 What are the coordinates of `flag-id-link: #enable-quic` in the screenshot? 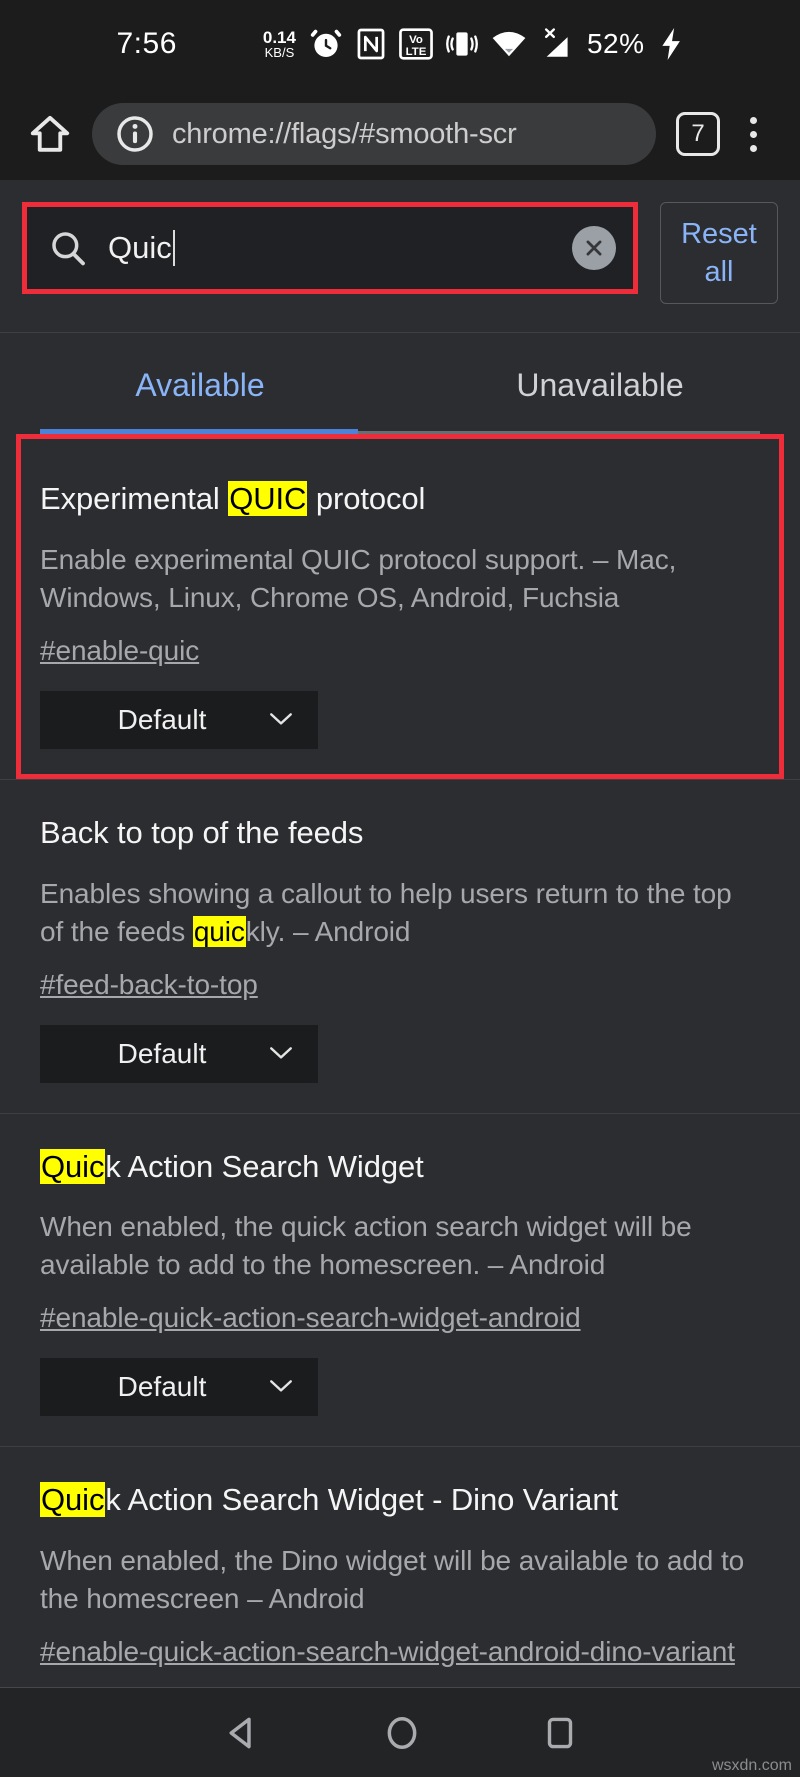 It's located at (400, 651).